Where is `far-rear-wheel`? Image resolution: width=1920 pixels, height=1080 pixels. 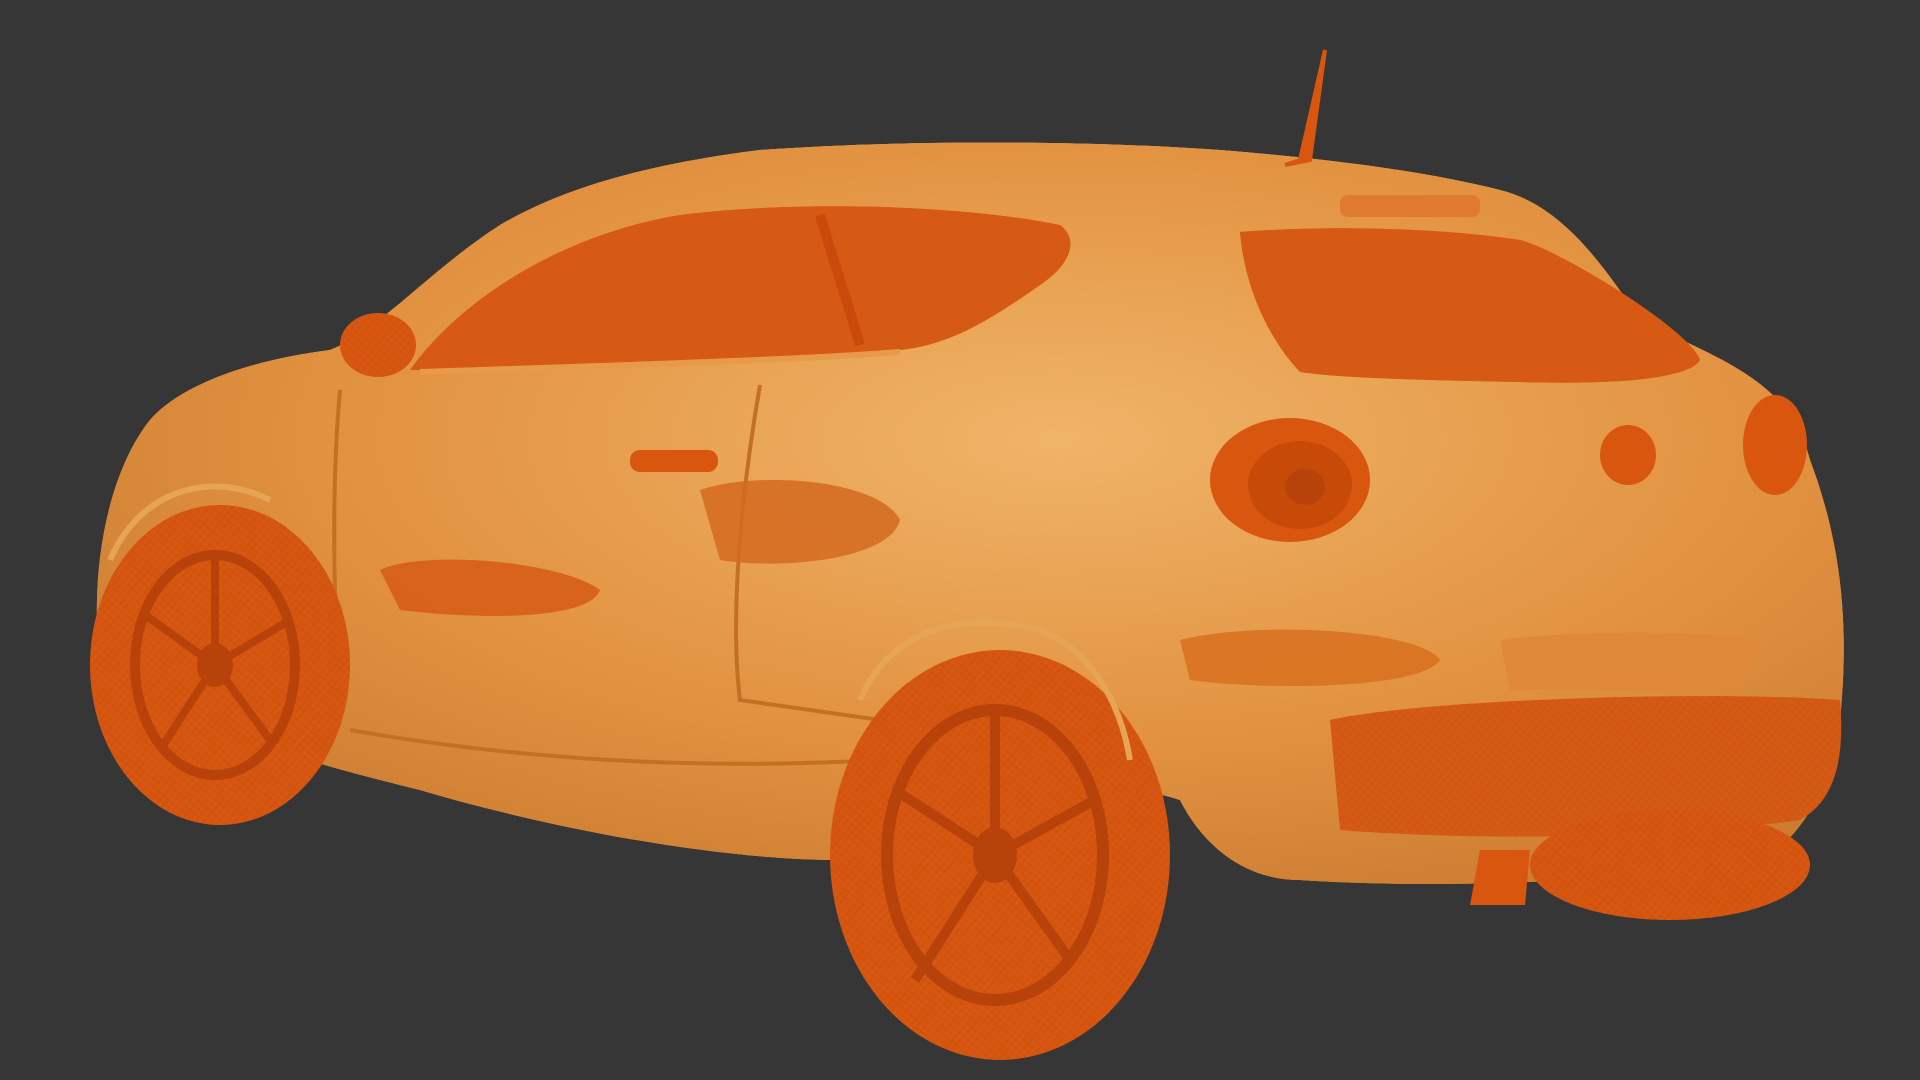 far-rear-wheel is located at coordinates (1670, 865).